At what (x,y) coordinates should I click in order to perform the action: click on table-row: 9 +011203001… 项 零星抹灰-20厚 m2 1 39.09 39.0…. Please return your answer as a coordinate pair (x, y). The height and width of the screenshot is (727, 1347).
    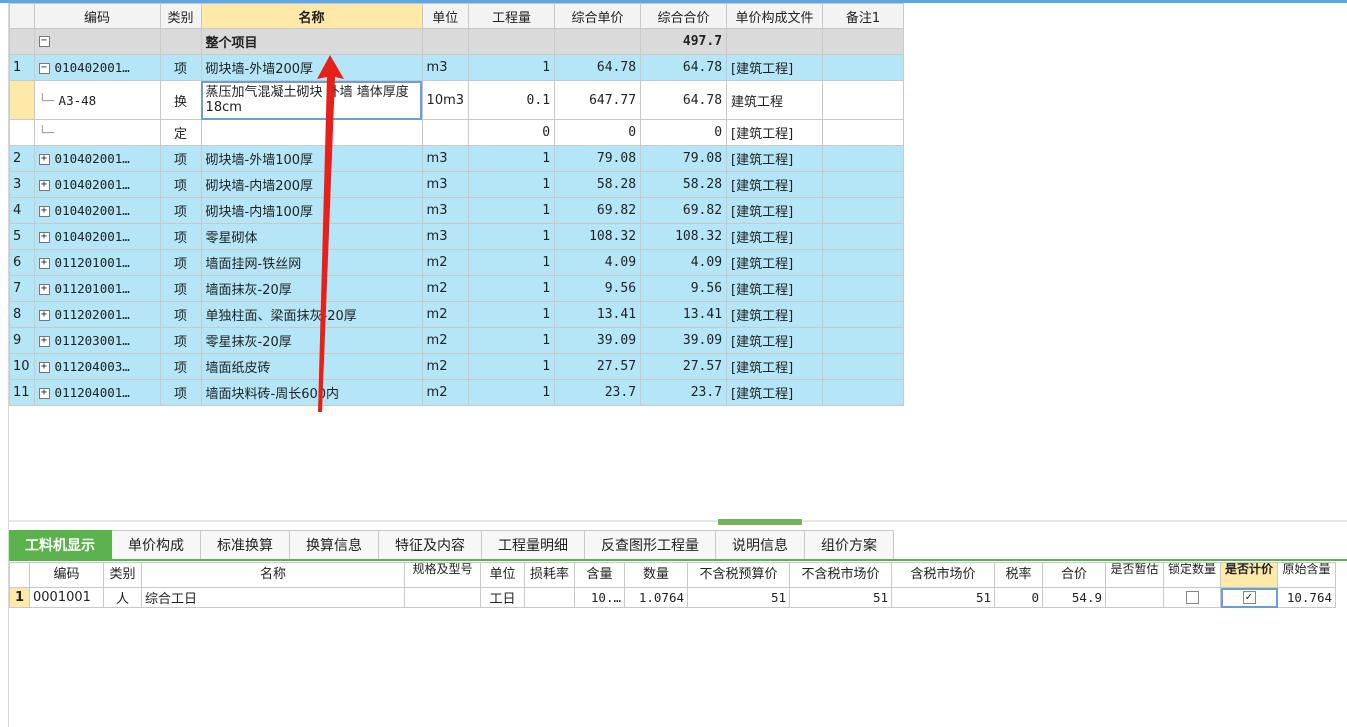
    Looking at the image, I should click on (457, 340).